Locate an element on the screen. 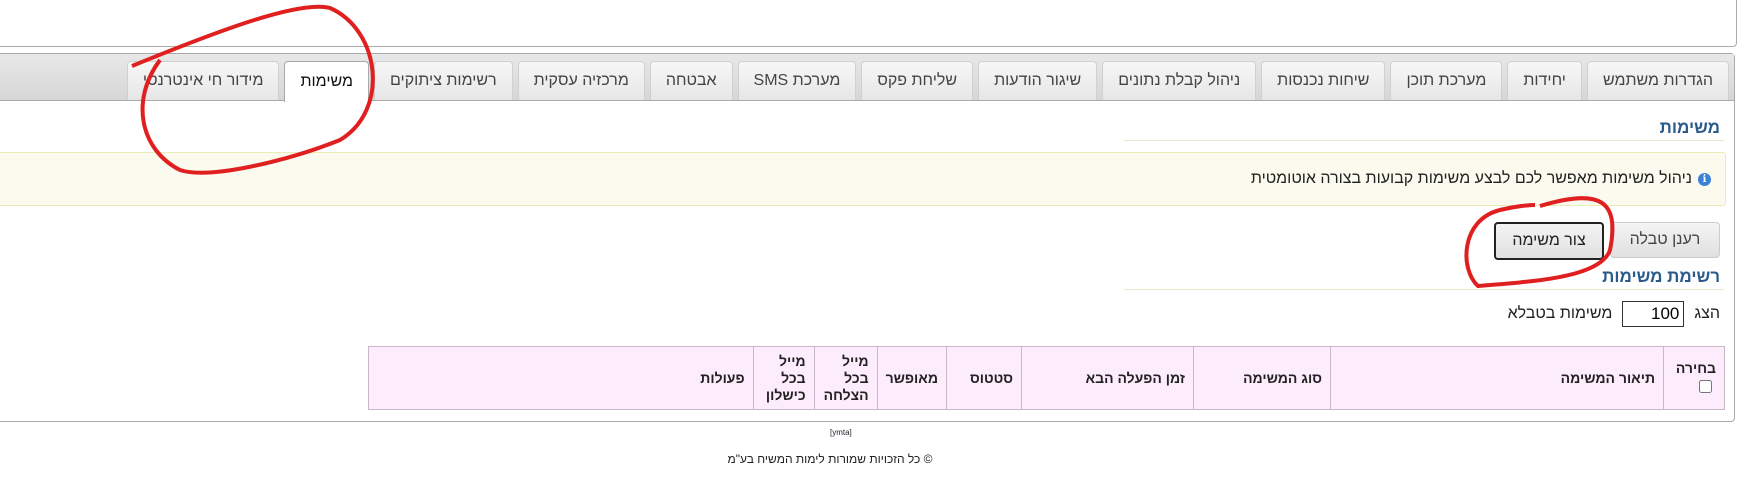 The height and width of the screenshot is (496, 1744). task-list-title: רשימת משימות is located at coordinates (1661, 276).